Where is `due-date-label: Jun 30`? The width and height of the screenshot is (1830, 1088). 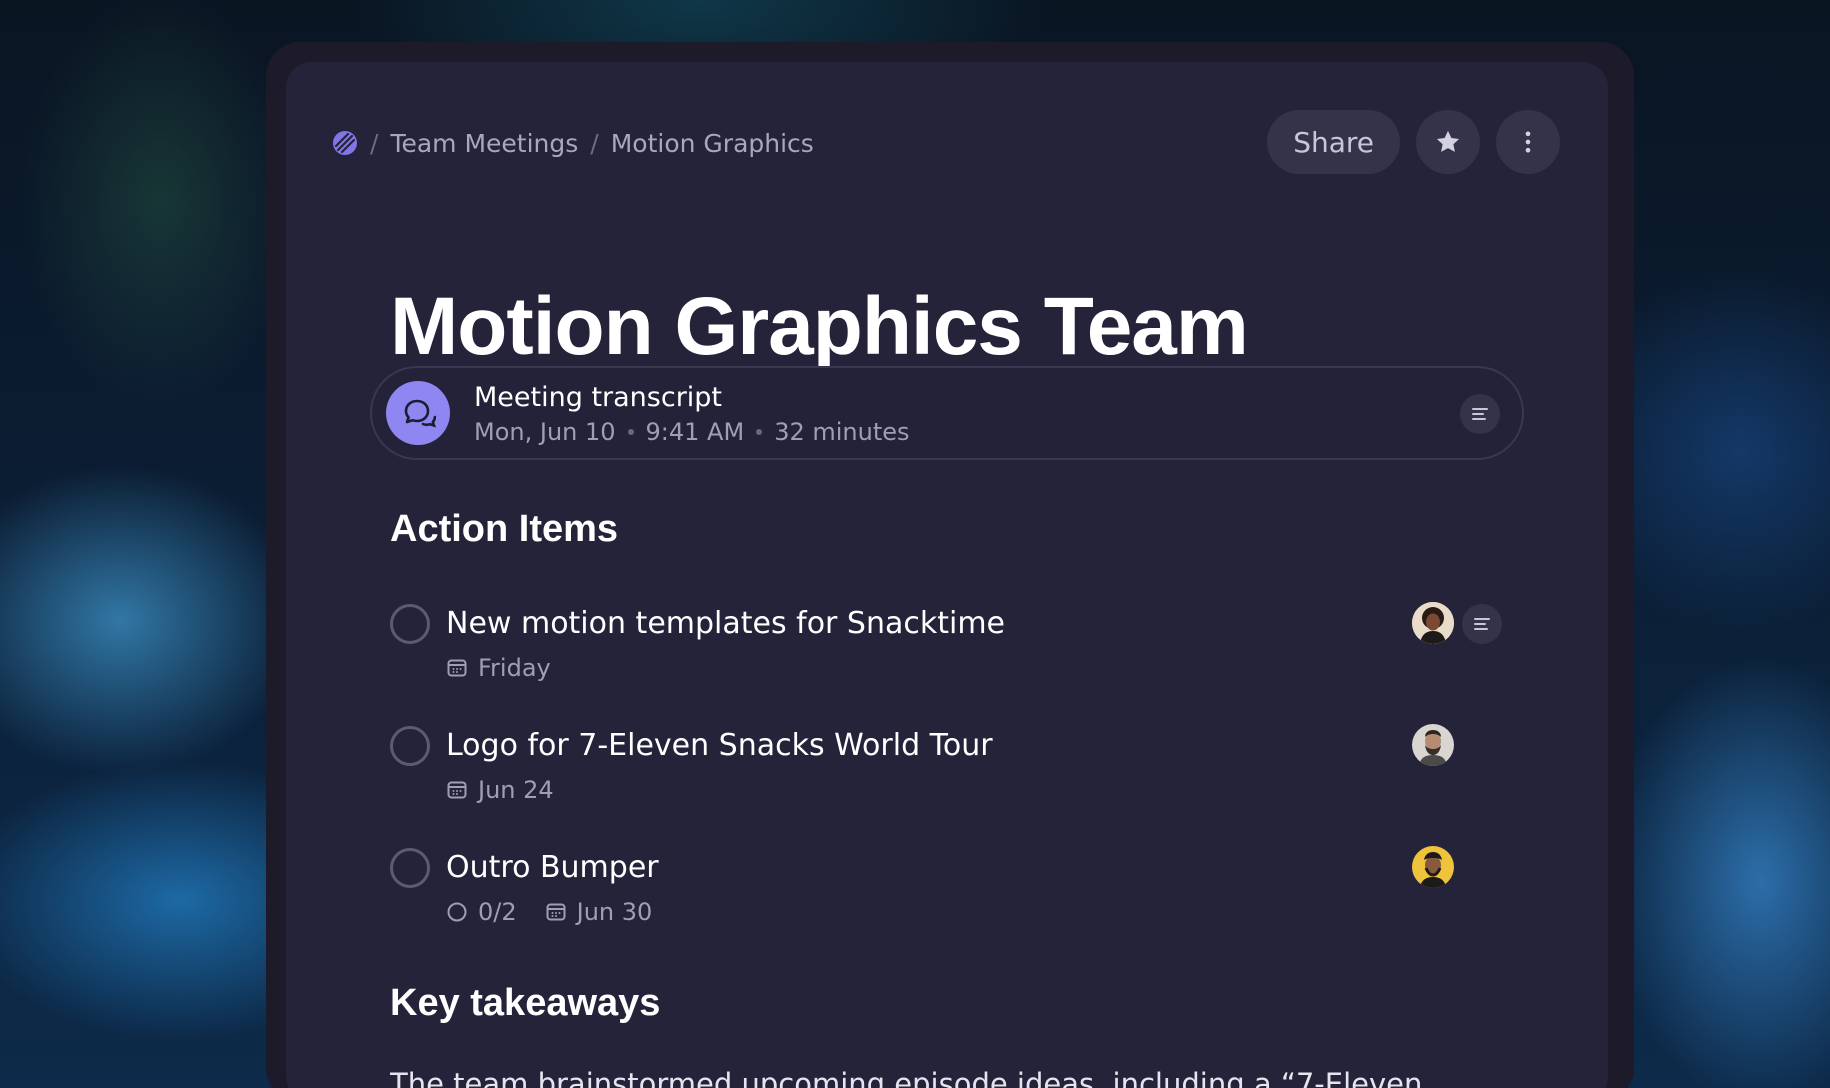 due-date-label: Jun 30 is located at coordinates (614, 912).